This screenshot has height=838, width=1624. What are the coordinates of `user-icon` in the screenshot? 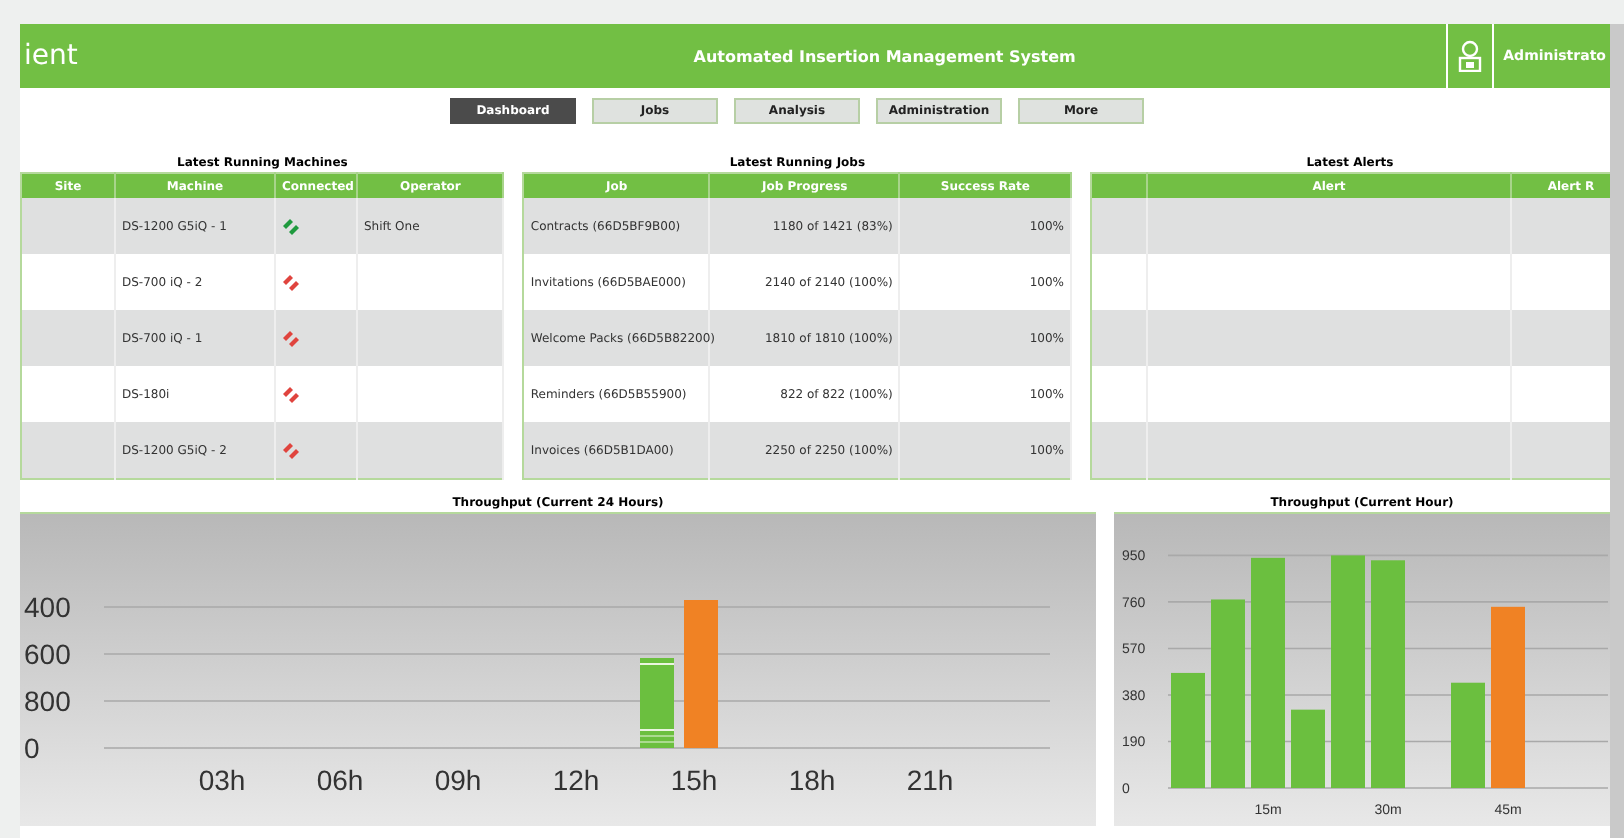 It's located at (1469, 56).